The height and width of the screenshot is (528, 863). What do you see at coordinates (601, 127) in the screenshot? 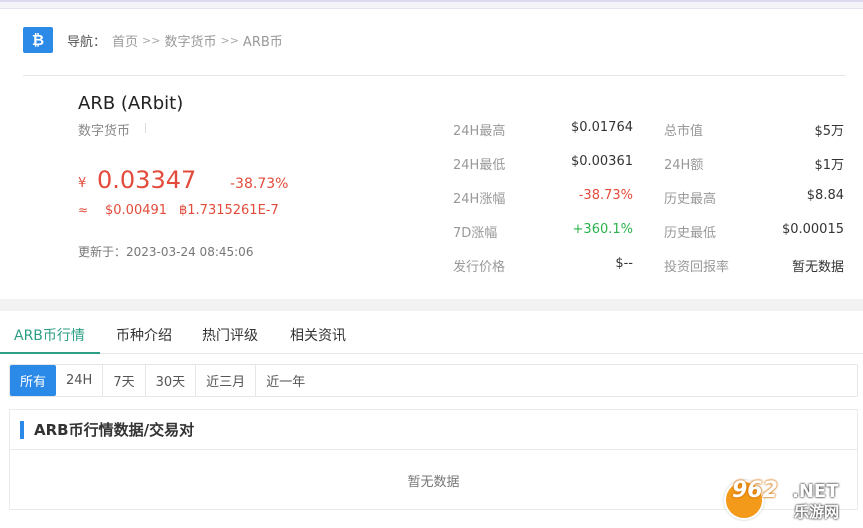
I see `stat-value-24h-high: $0.01764` at bounding box center [601, 127].